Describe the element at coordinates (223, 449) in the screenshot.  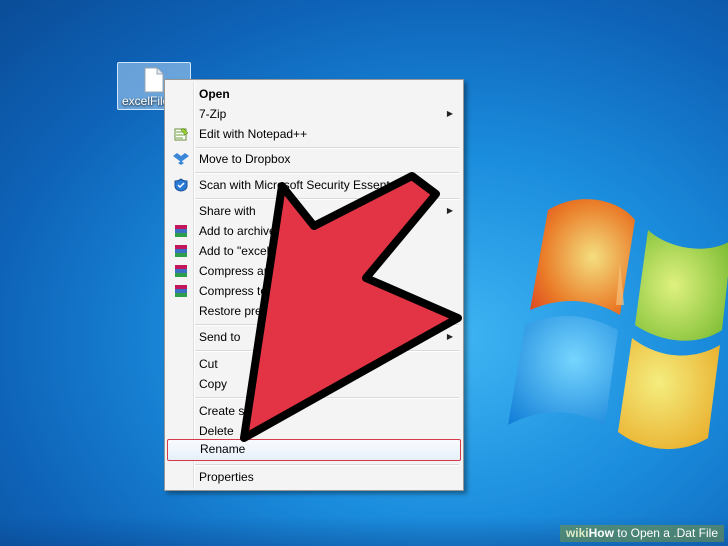
I see `menu-item-label: Rename` at that location.